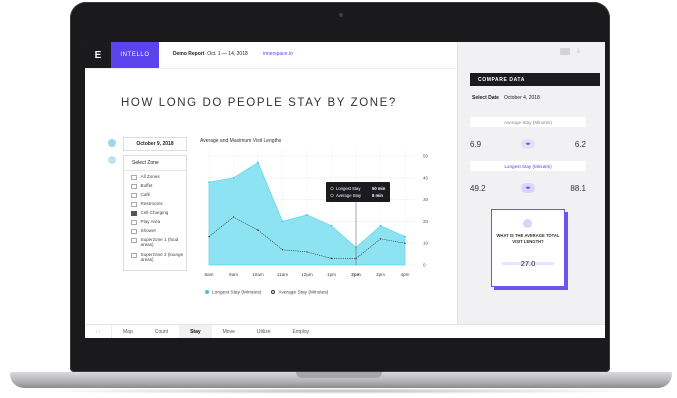 The height and width of the screenshot is (398, 677). Describe the element at coordinates (521, 98) in the screenshot. I see `select-date-value: October 4, 2018` at that location.